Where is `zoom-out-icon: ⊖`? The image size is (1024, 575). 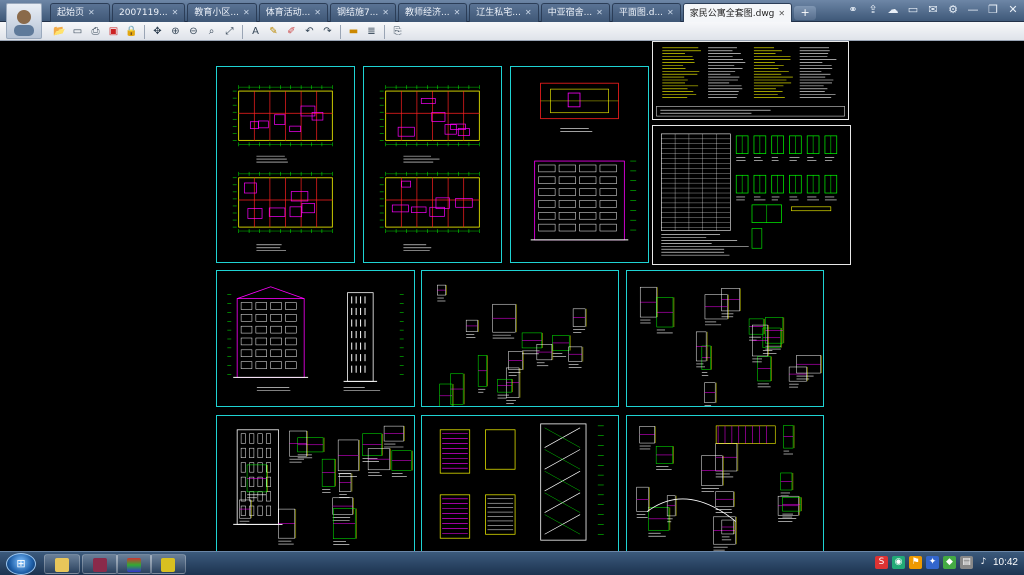 zoom-out-icon: ⊖ is located at coordinates (193, 31).